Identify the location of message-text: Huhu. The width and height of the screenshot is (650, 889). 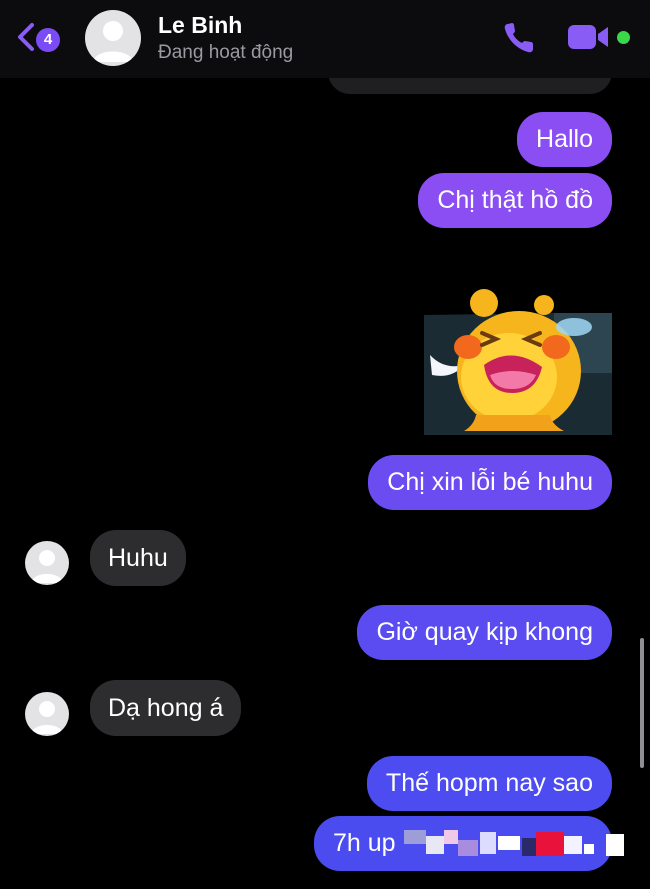
(138, 557).